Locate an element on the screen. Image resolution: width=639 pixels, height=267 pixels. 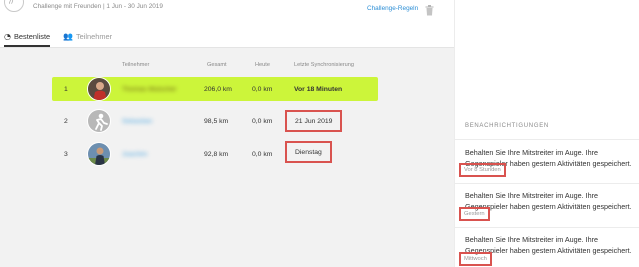
total-distance: 92,8 km is located at coordinates (216, 154).